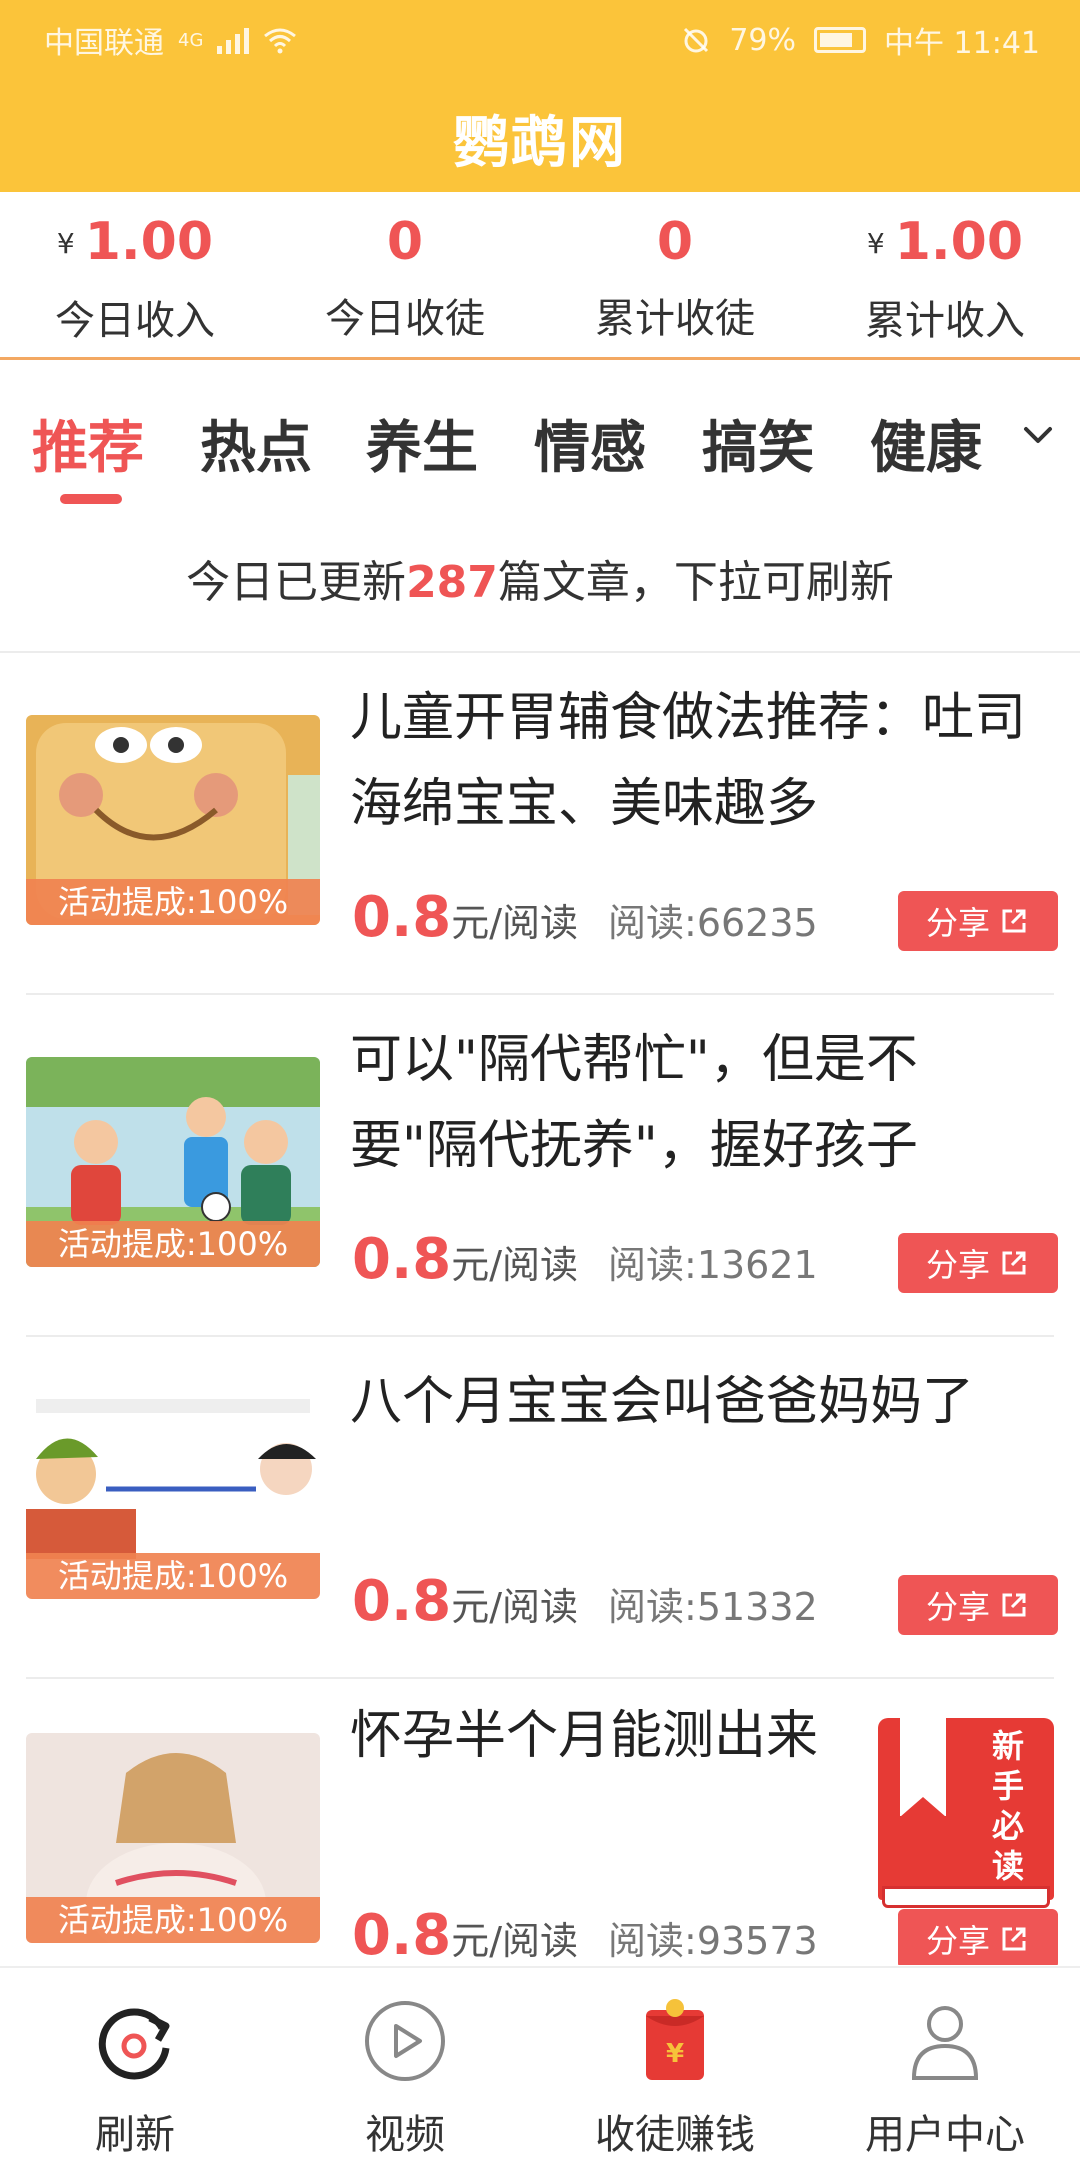 The image size is (1080, 2160). Describe the element at coordinates (695, 582) in the screenshot. I see `notice-suffix: 篇文章，下拉可刷新` at that location.